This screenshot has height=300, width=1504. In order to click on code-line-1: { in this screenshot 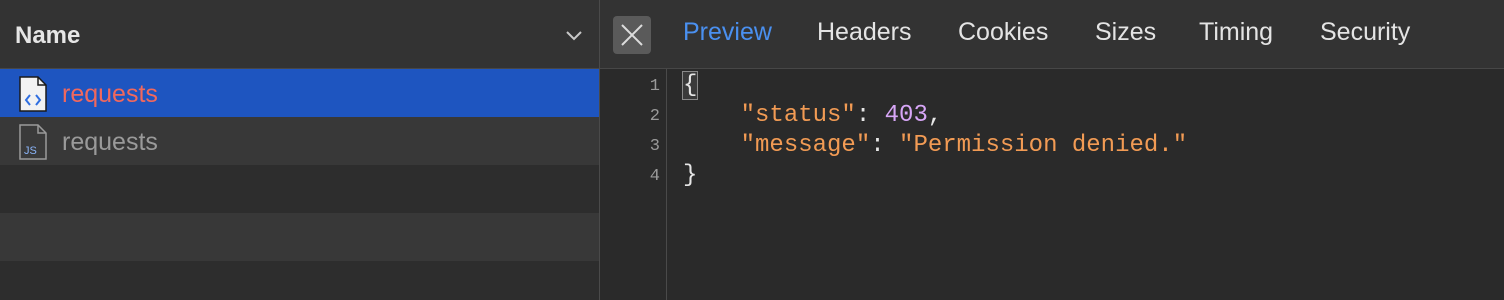, I will do `click(690, 85)`.